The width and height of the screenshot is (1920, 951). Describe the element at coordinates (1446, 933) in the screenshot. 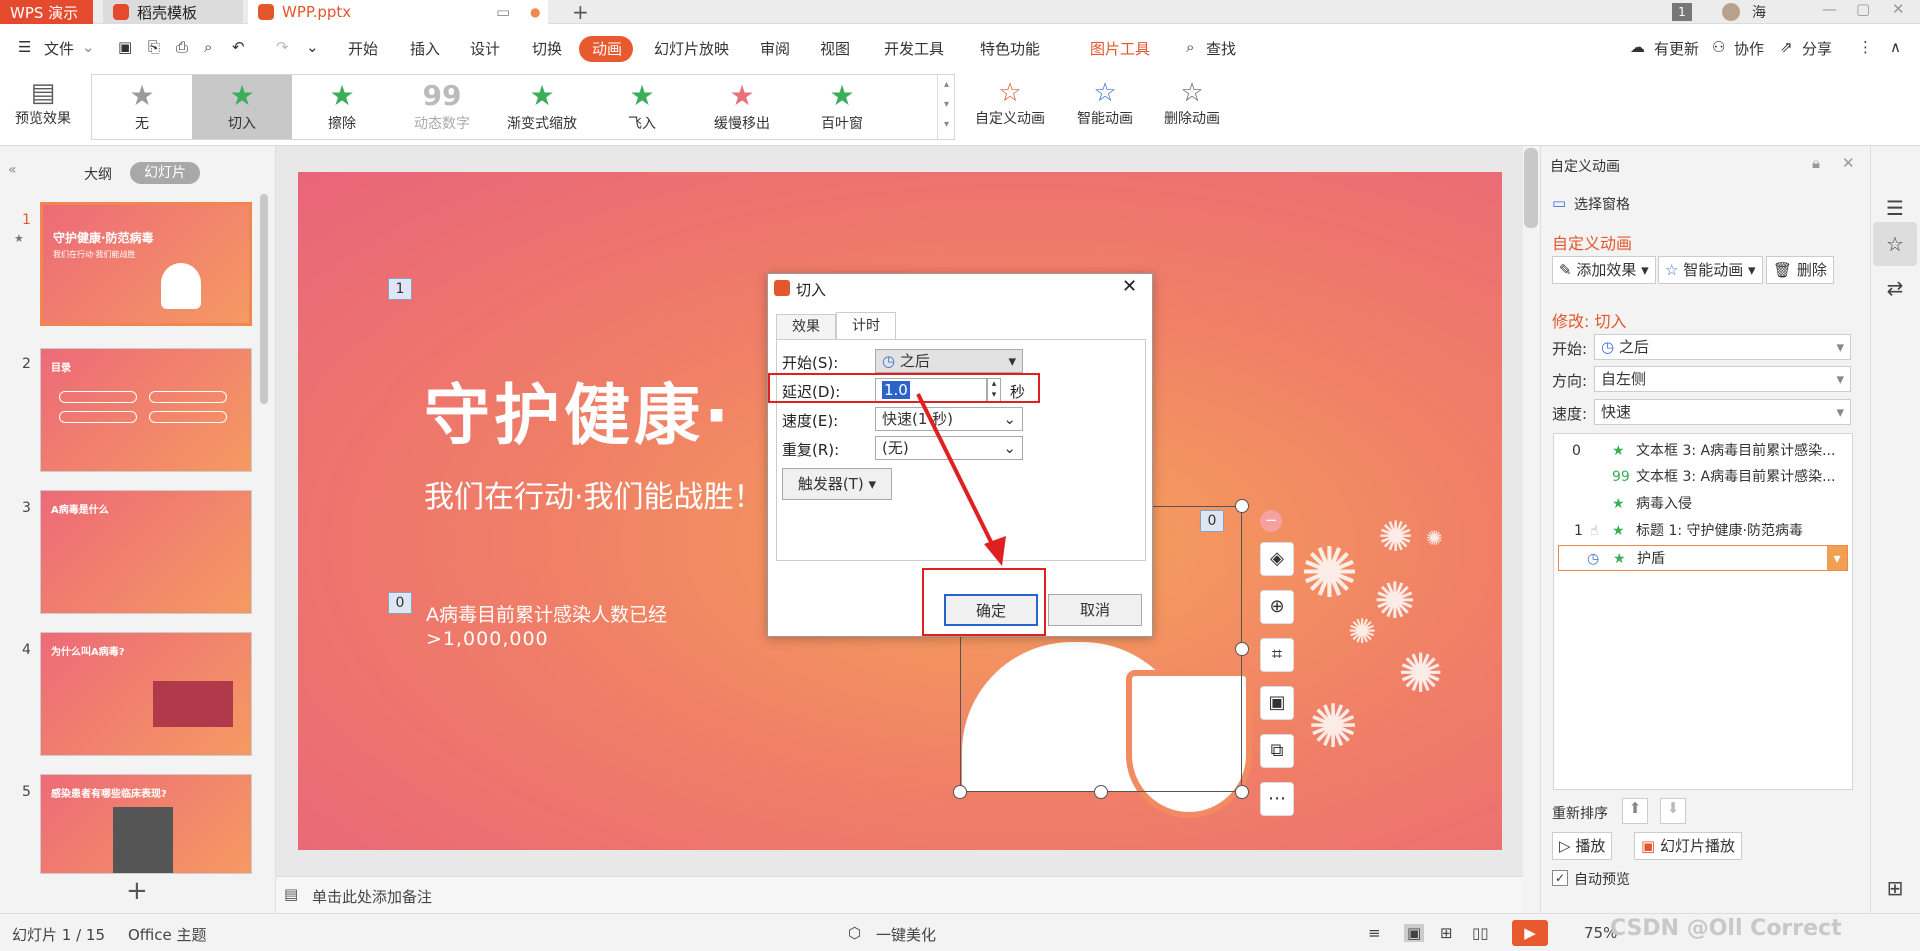

I see `sorter-view-icon: ⊞` at that location.